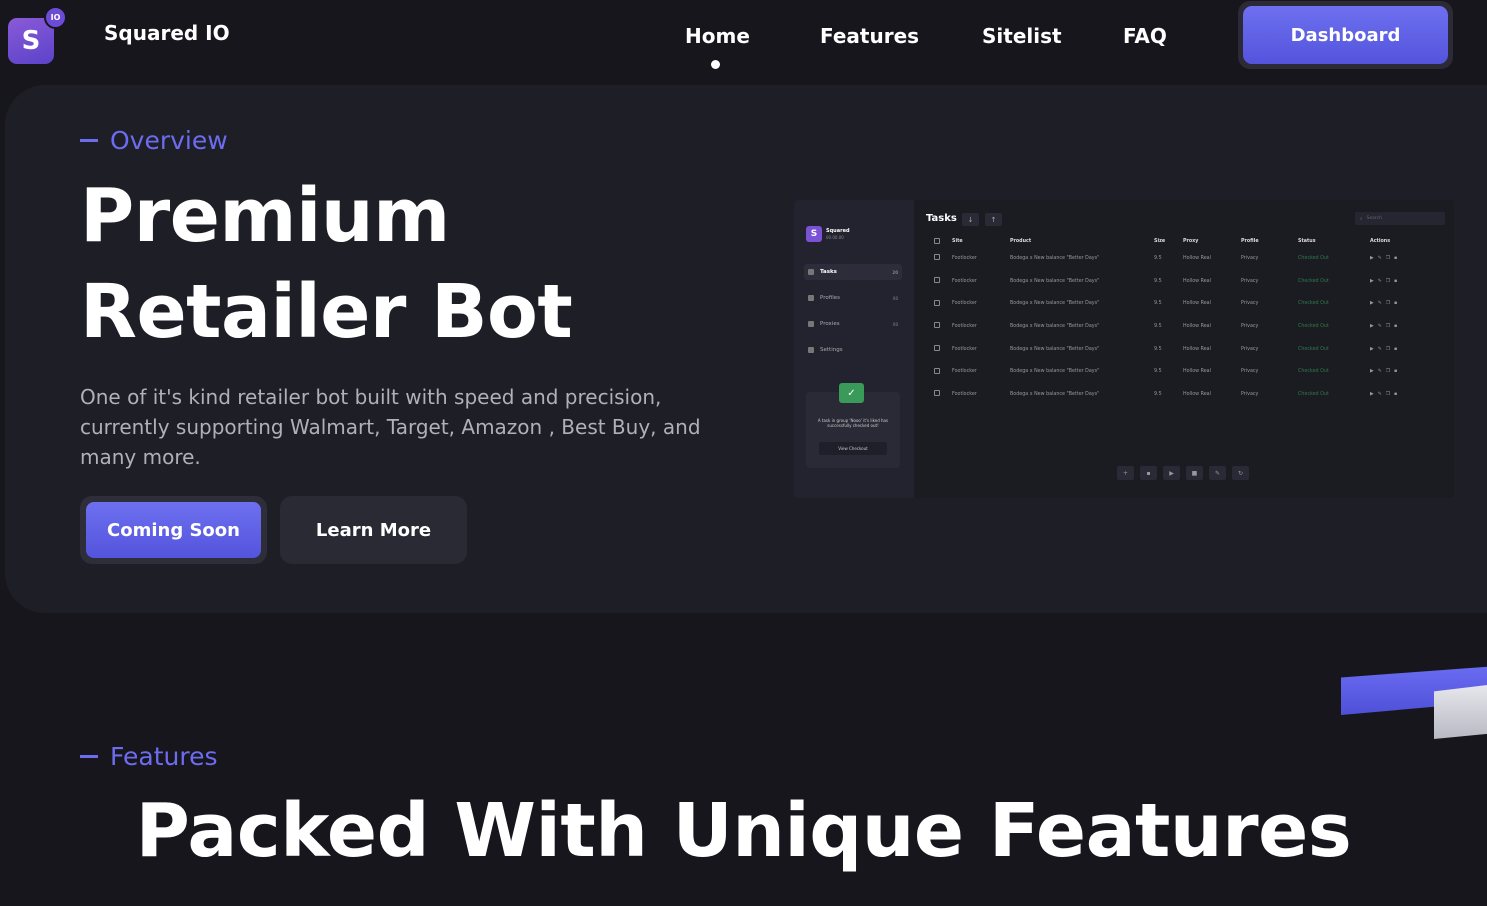  Describe the element at coordinates (1145, 36) in the screenshot. I see `nav-faq: FAQ` at that location.